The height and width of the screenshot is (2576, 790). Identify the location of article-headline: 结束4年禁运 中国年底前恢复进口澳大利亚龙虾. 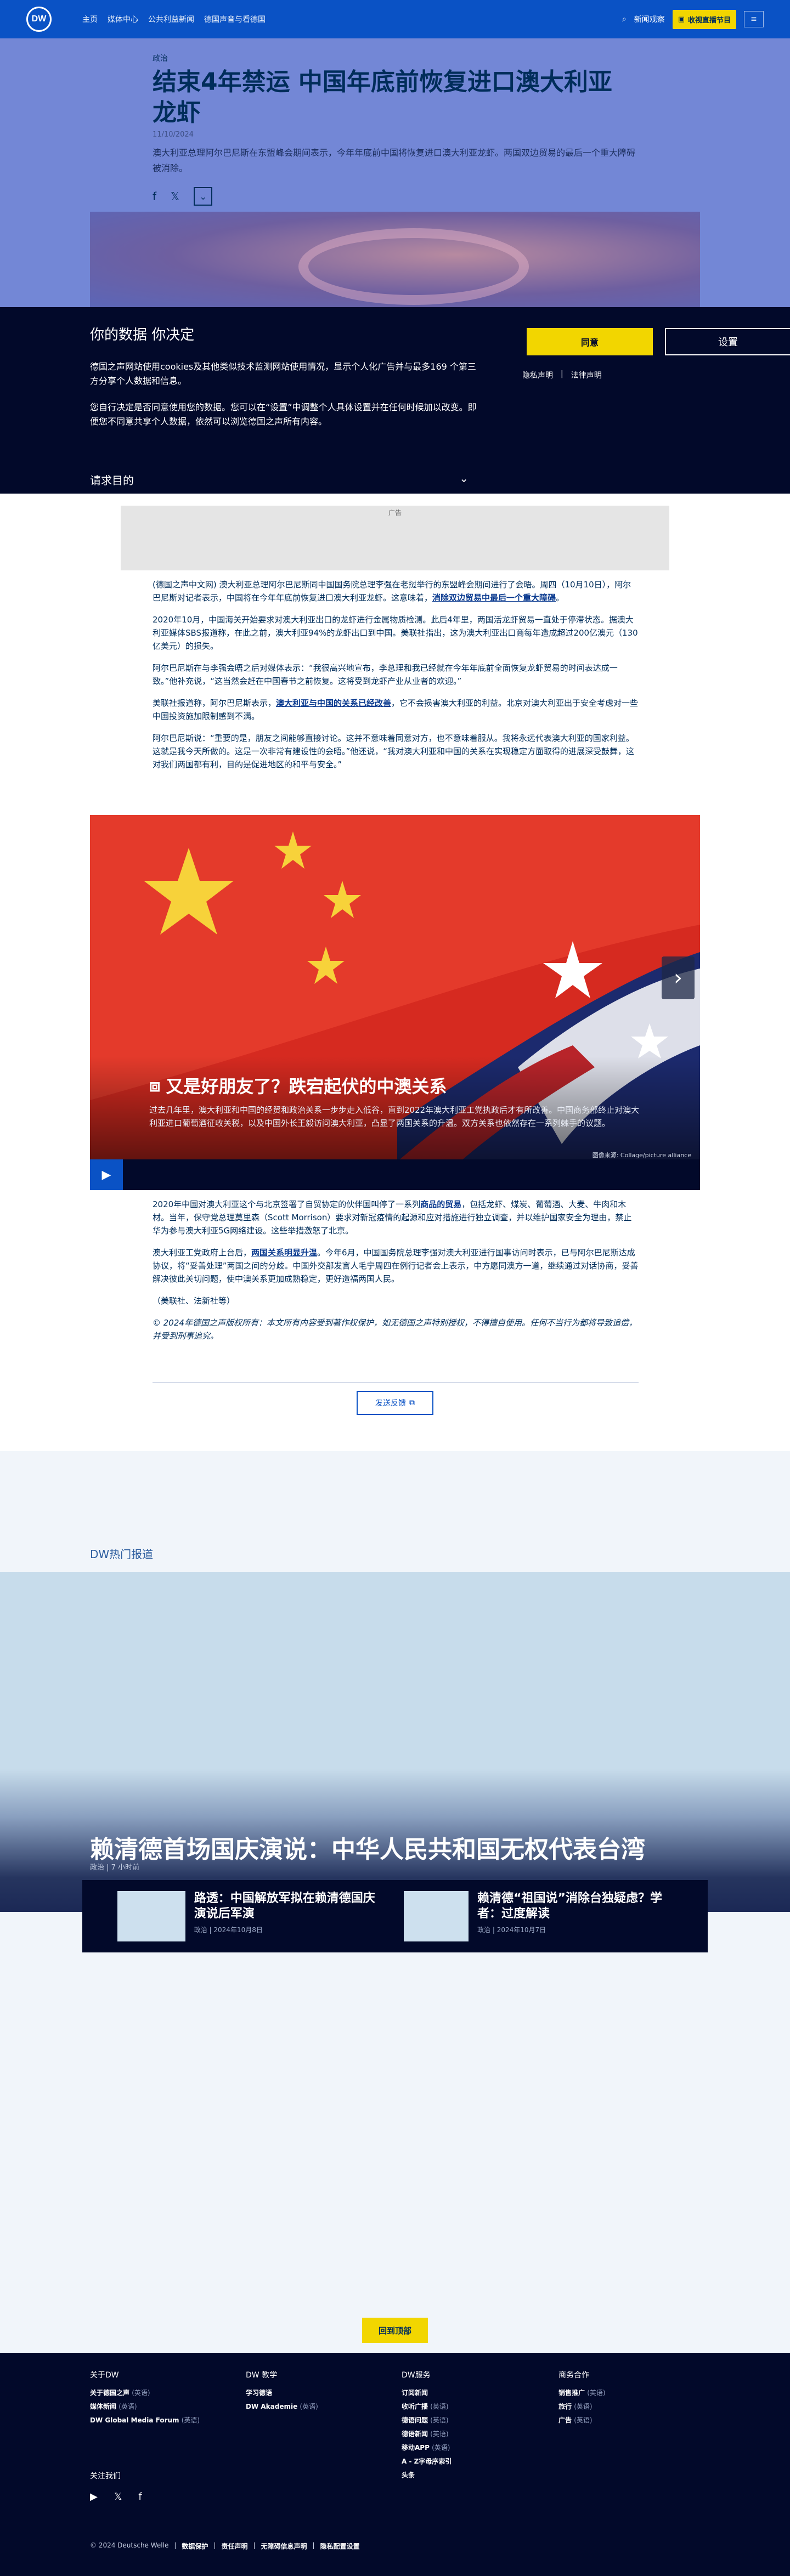
(382, 97).